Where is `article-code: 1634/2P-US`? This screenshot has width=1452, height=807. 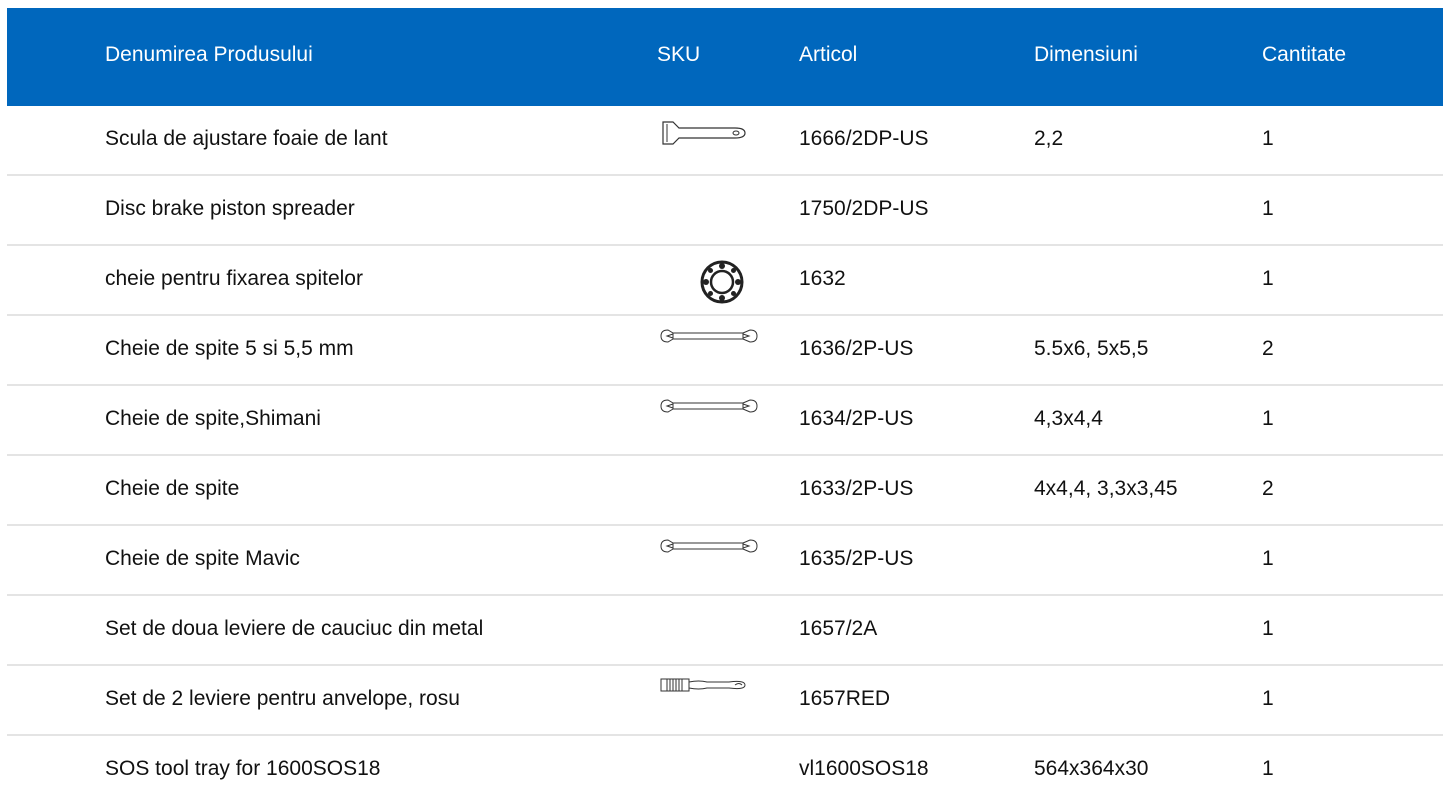
article-code: 1634/2P-US is located at coordinates (856, 418).